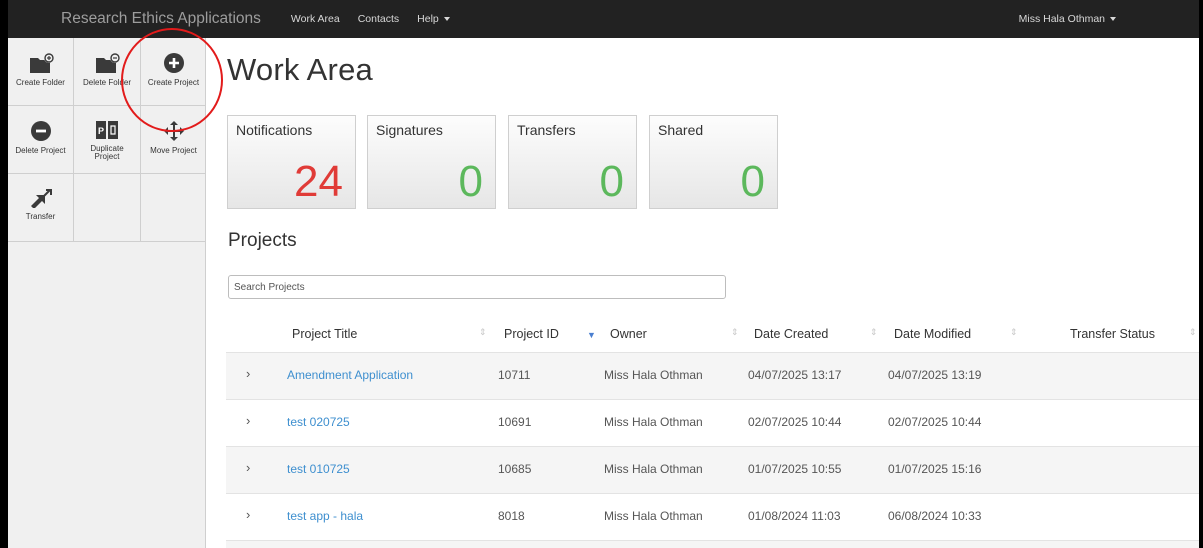  I want to click on tile-count: 24, so click(318, 181).